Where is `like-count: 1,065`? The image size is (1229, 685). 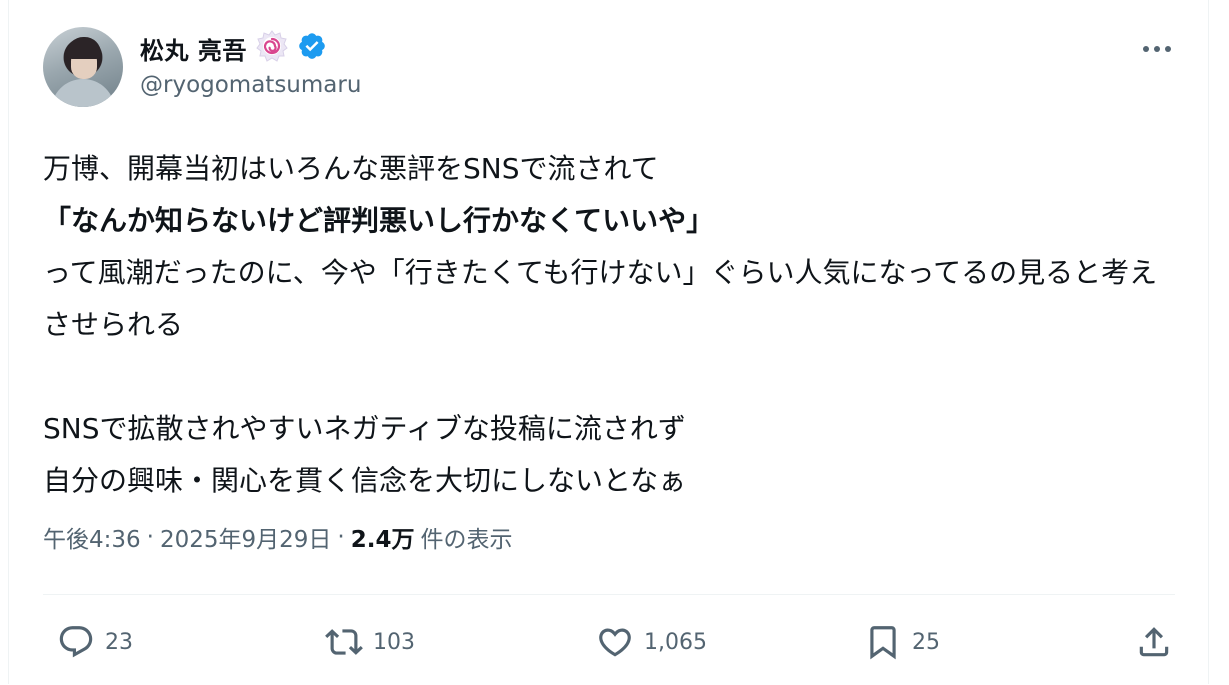
like-count: 1,065 is located at coordinates (675, 642).